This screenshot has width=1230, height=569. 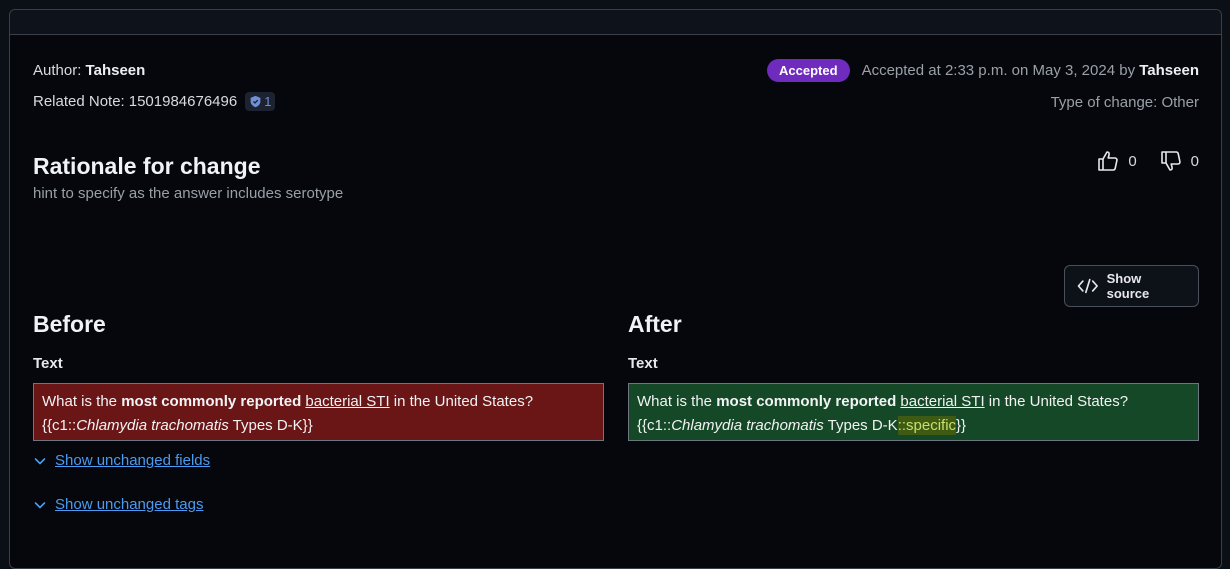 What do you see at coordinates (808, 70) in the screenshot?
I see `status-badge: Accepted` at bounding box center [808, 70].